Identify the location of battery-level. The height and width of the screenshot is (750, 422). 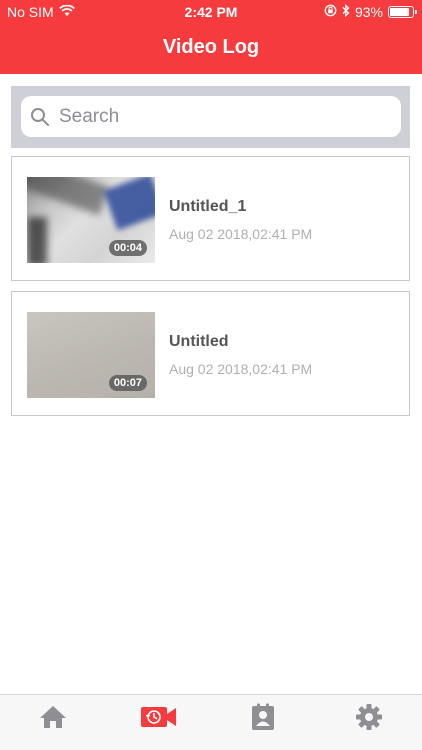
(399, 12).